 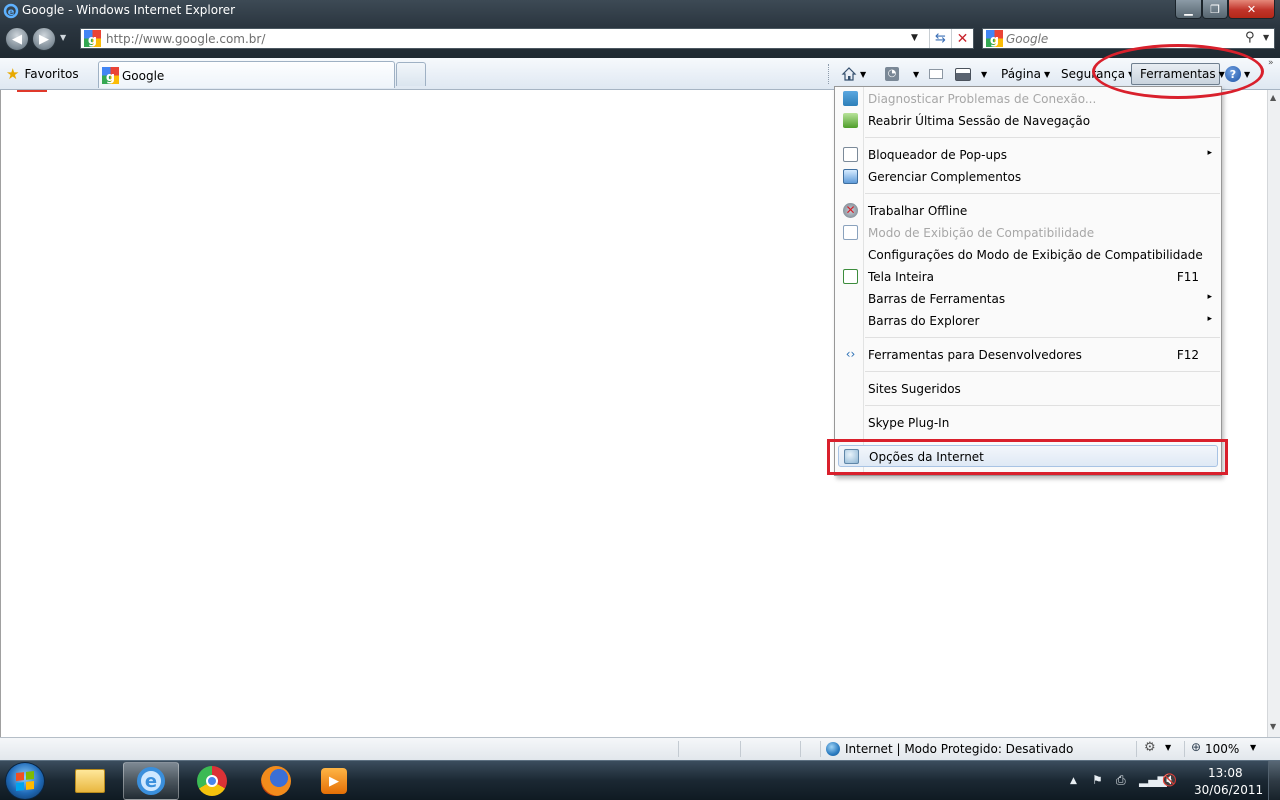 I want to click on taskbar-internet-explorer: e, so click(x=151, y=781).